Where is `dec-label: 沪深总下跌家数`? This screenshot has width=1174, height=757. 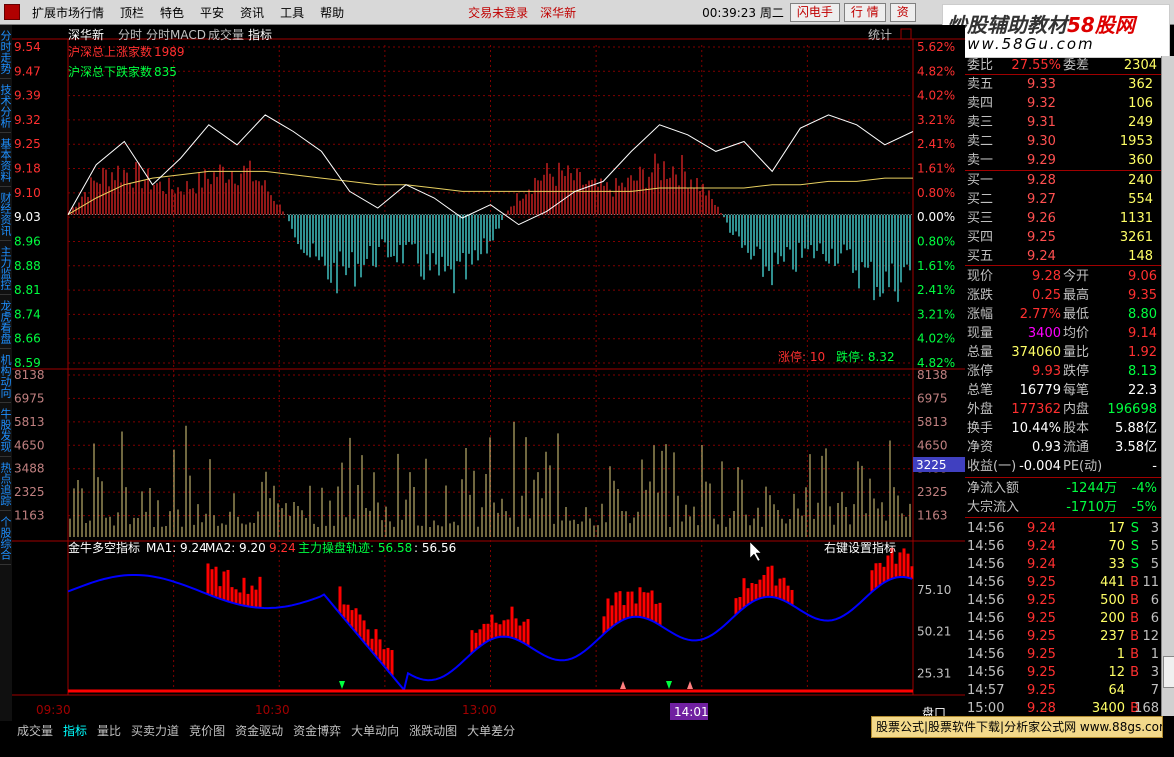
dec-label: 沪深总下跌家数 is located at coordinates (110, 71).